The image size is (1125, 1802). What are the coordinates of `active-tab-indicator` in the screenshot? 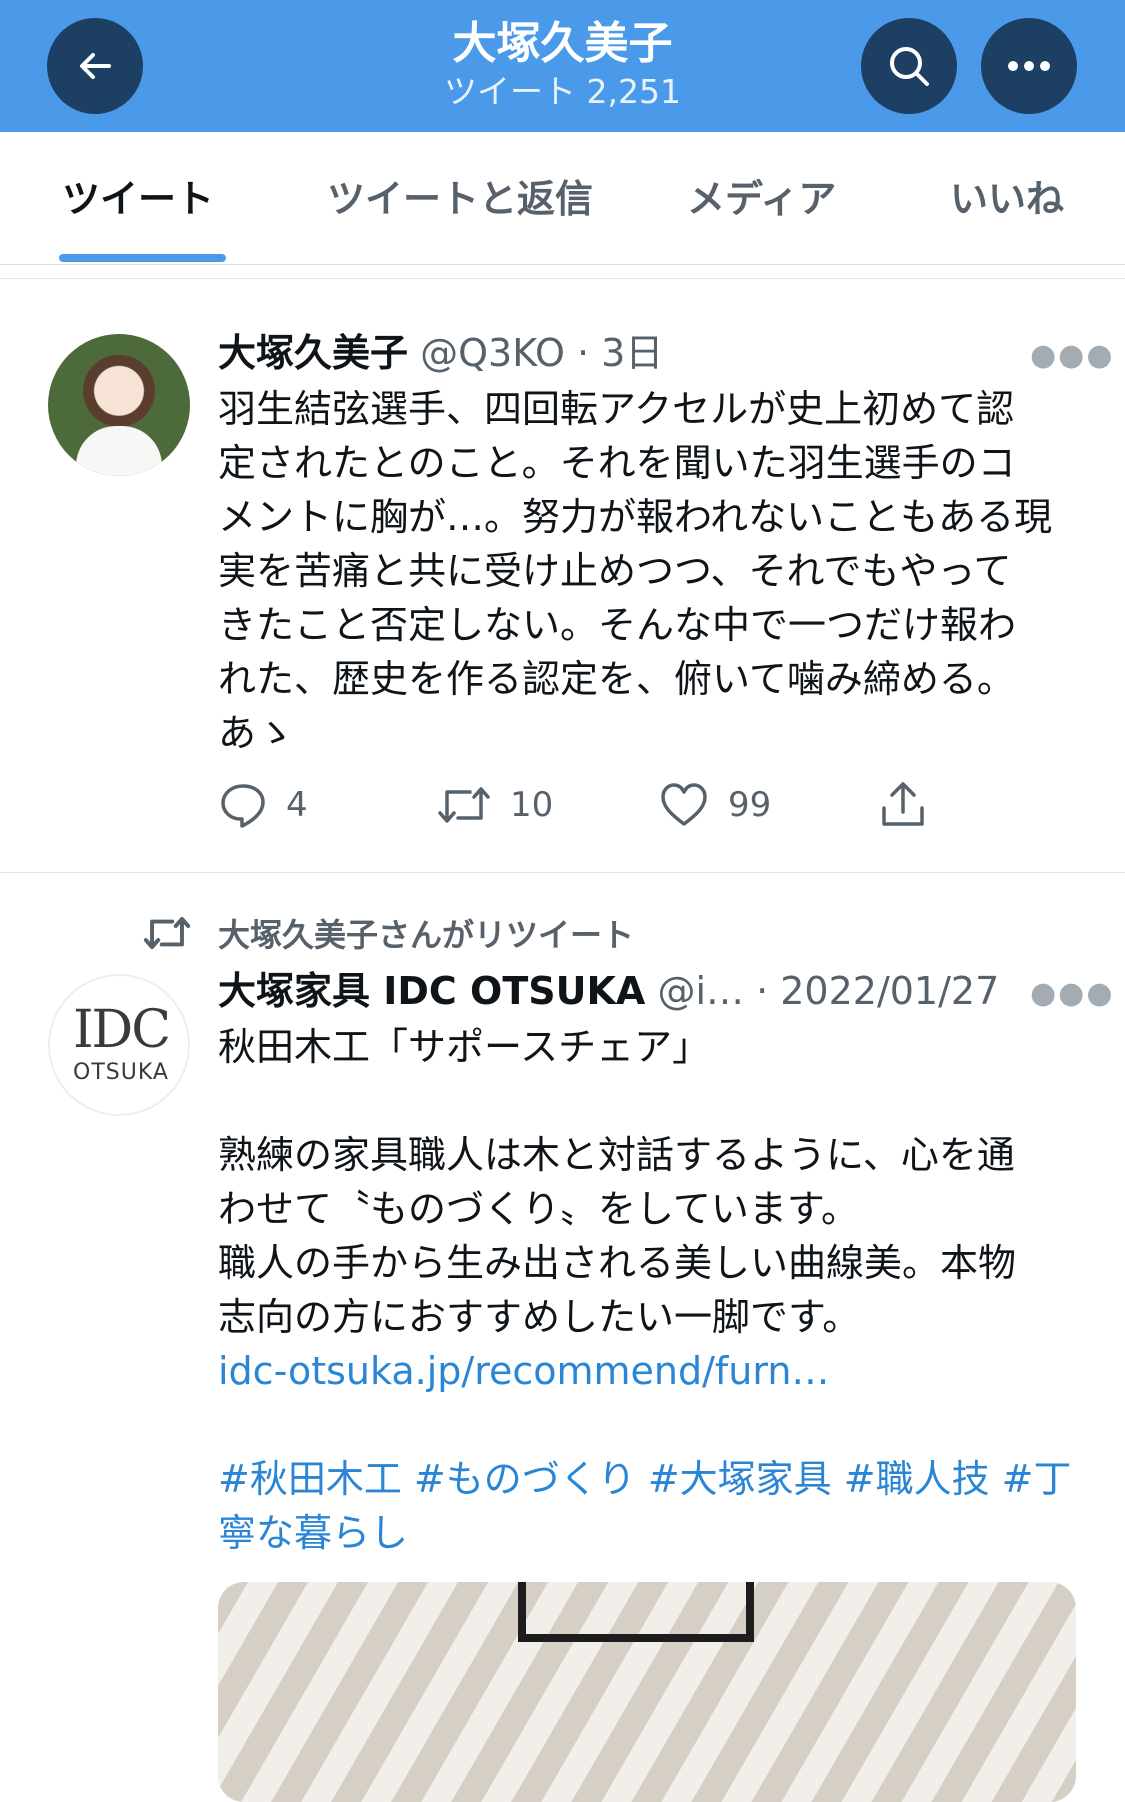 It's located at (142, 258).